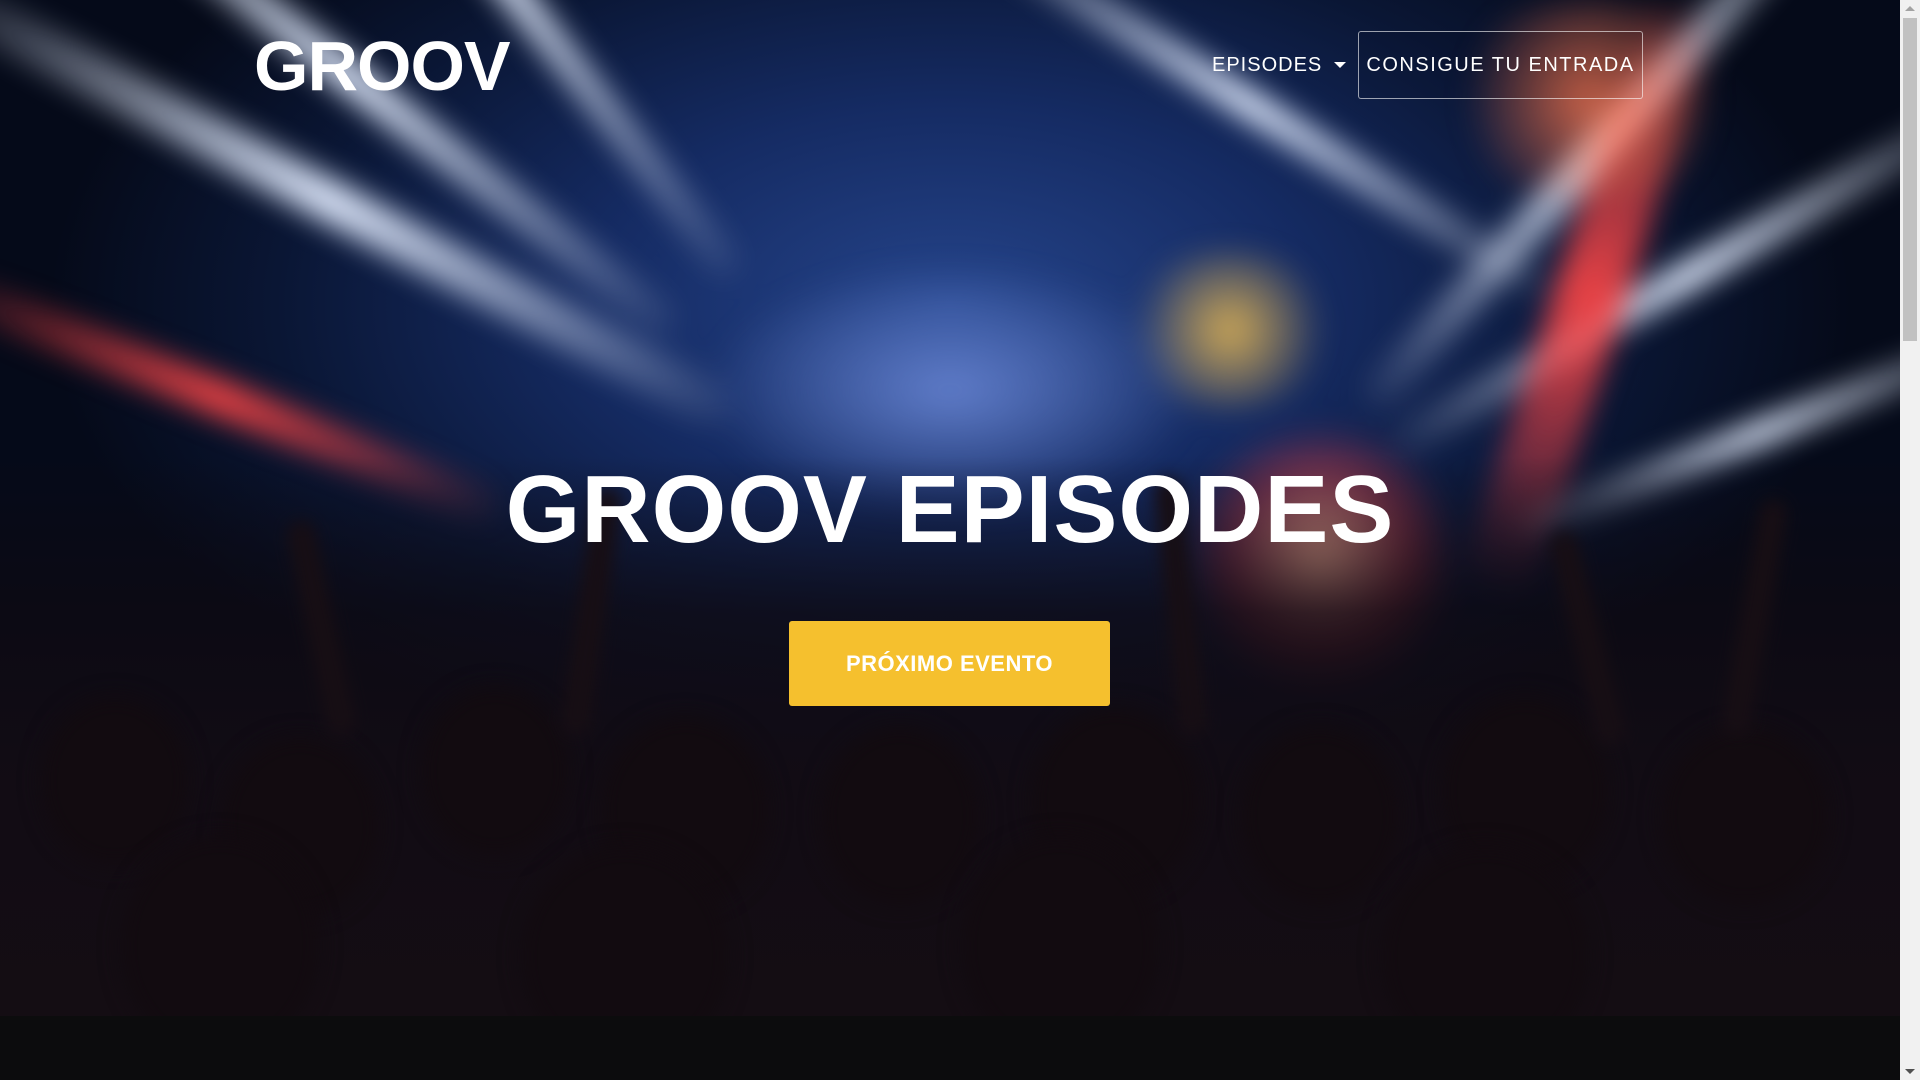 Image resolution: width=1920 pixels, height=1080 pixels. I want to click on scroll-up-arrow-icon, so click(1910, 8).